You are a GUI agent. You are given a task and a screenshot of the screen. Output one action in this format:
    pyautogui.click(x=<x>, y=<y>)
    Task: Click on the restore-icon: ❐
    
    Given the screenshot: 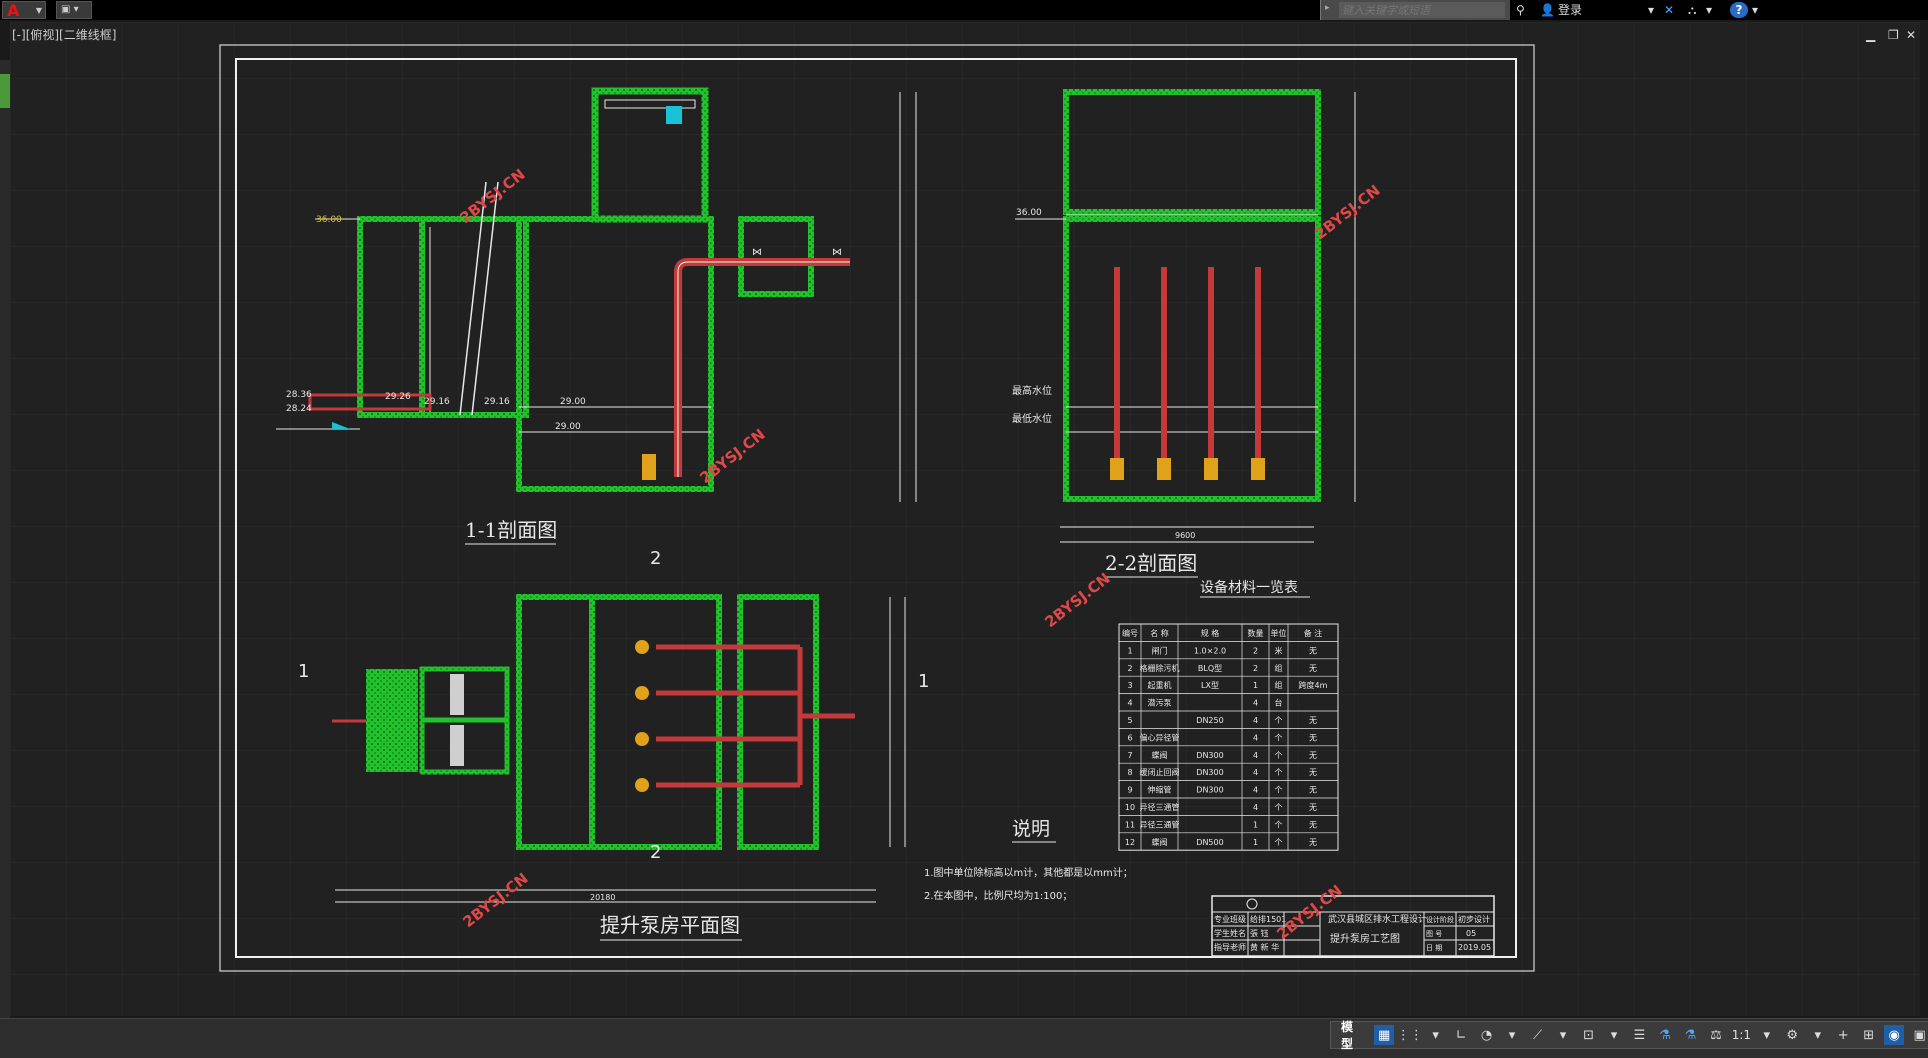 What is the action you would take?
    pyautogui.click(x=1893, y=35)
    